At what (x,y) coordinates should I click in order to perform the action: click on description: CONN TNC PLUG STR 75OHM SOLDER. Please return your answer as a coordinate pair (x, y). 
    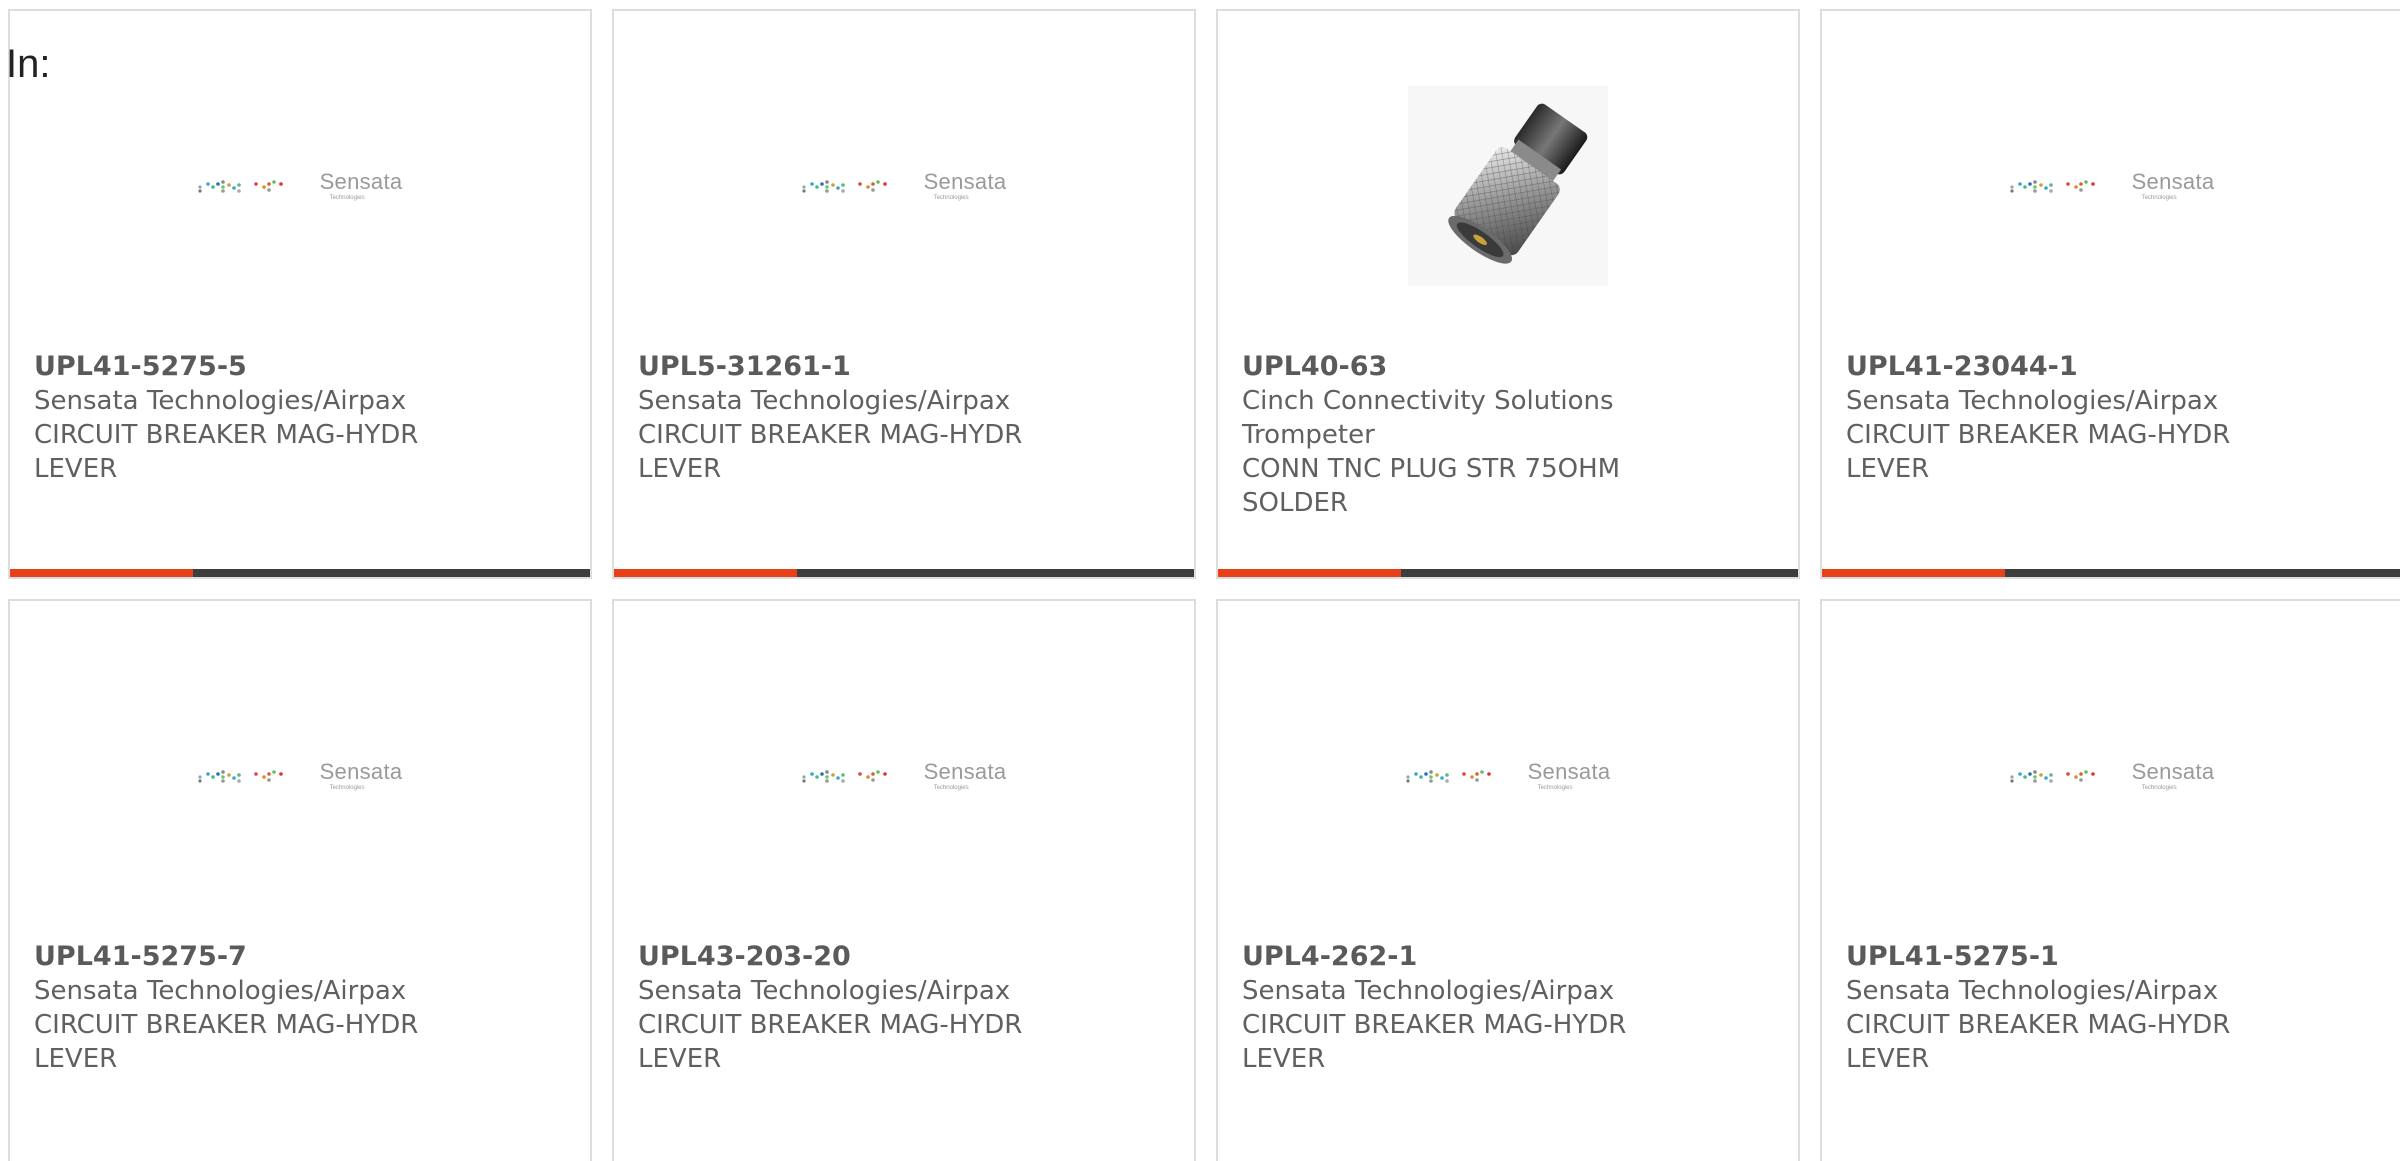
    Looking at the image, I should click on (1431, 486).